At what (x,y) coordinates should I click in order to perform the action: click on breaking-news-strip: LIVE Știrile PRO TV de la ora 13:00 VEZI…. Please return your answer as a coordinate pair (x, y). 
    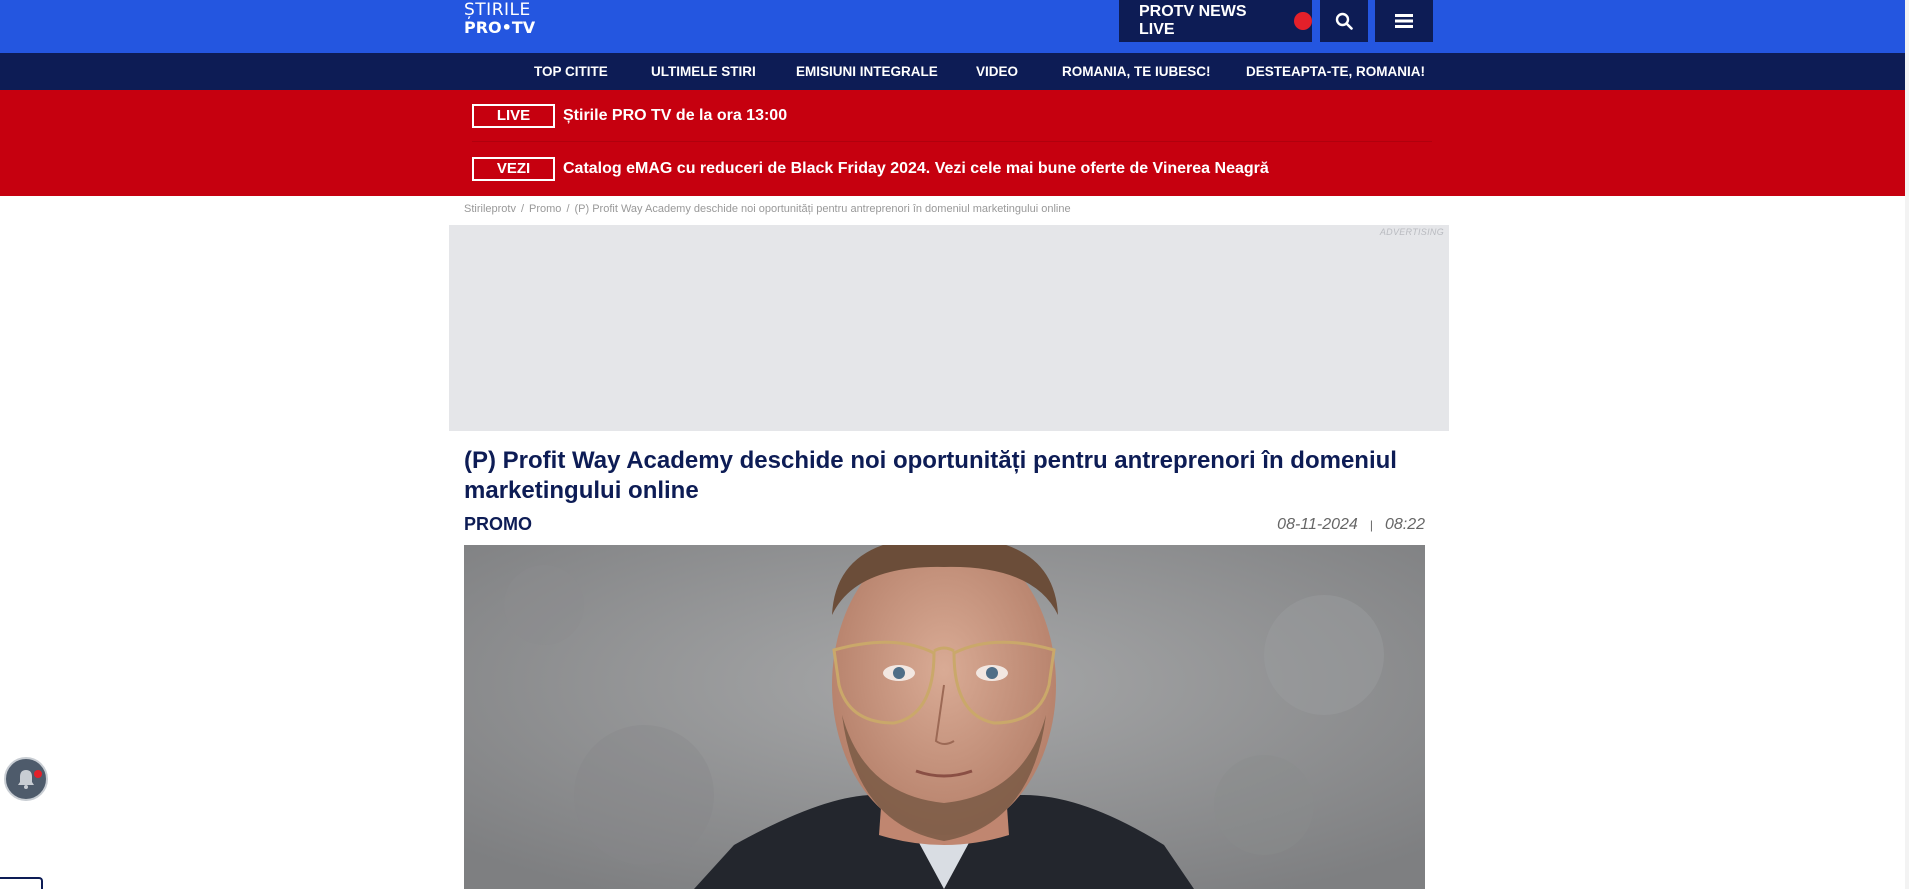
    Looking at the image, I should click on (952, 143).